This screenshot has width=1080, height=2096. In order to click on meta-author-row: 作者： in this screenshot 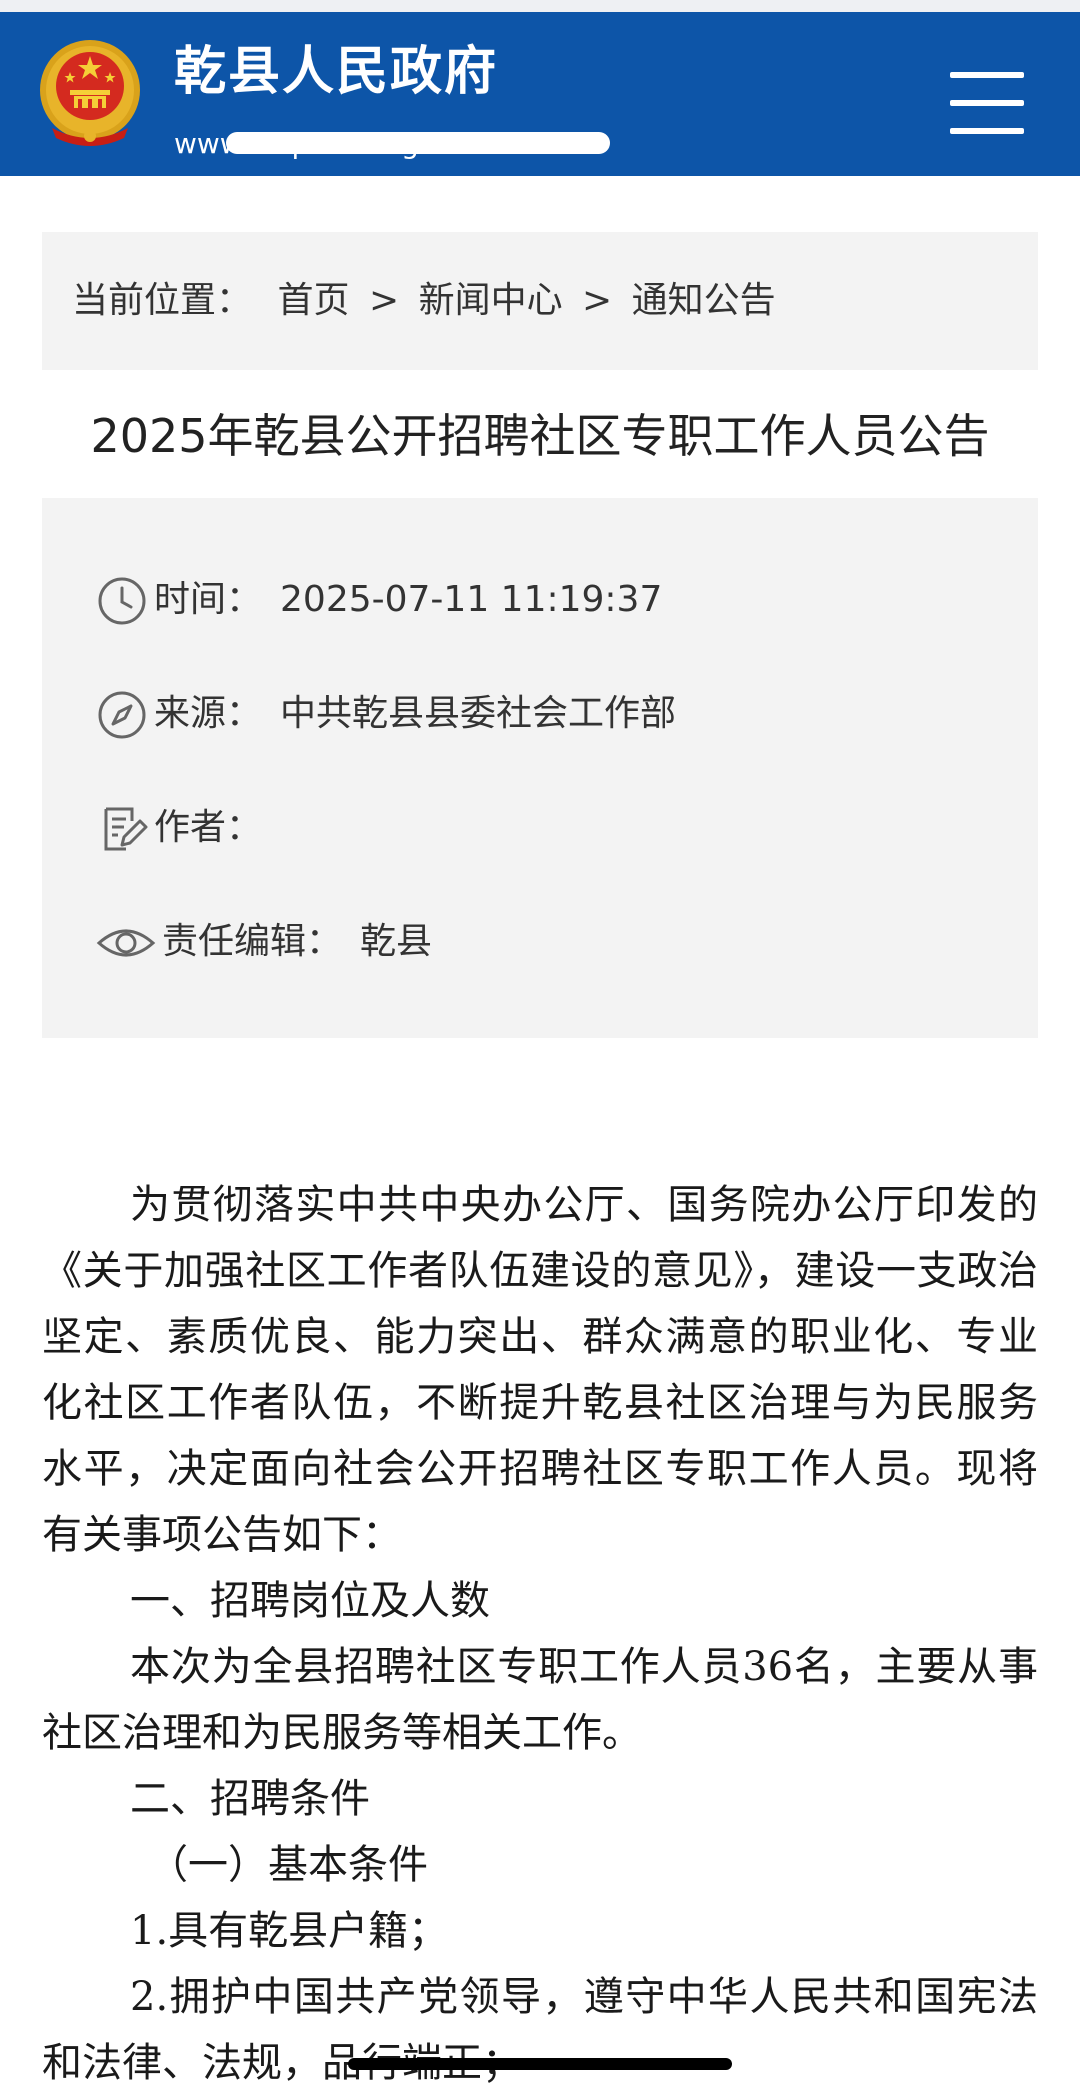, I will do `click(188, 828)`.